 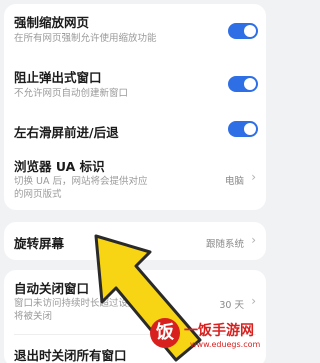 I want to click on watermark-logo-char: 饭, so click(x=165, y=332).